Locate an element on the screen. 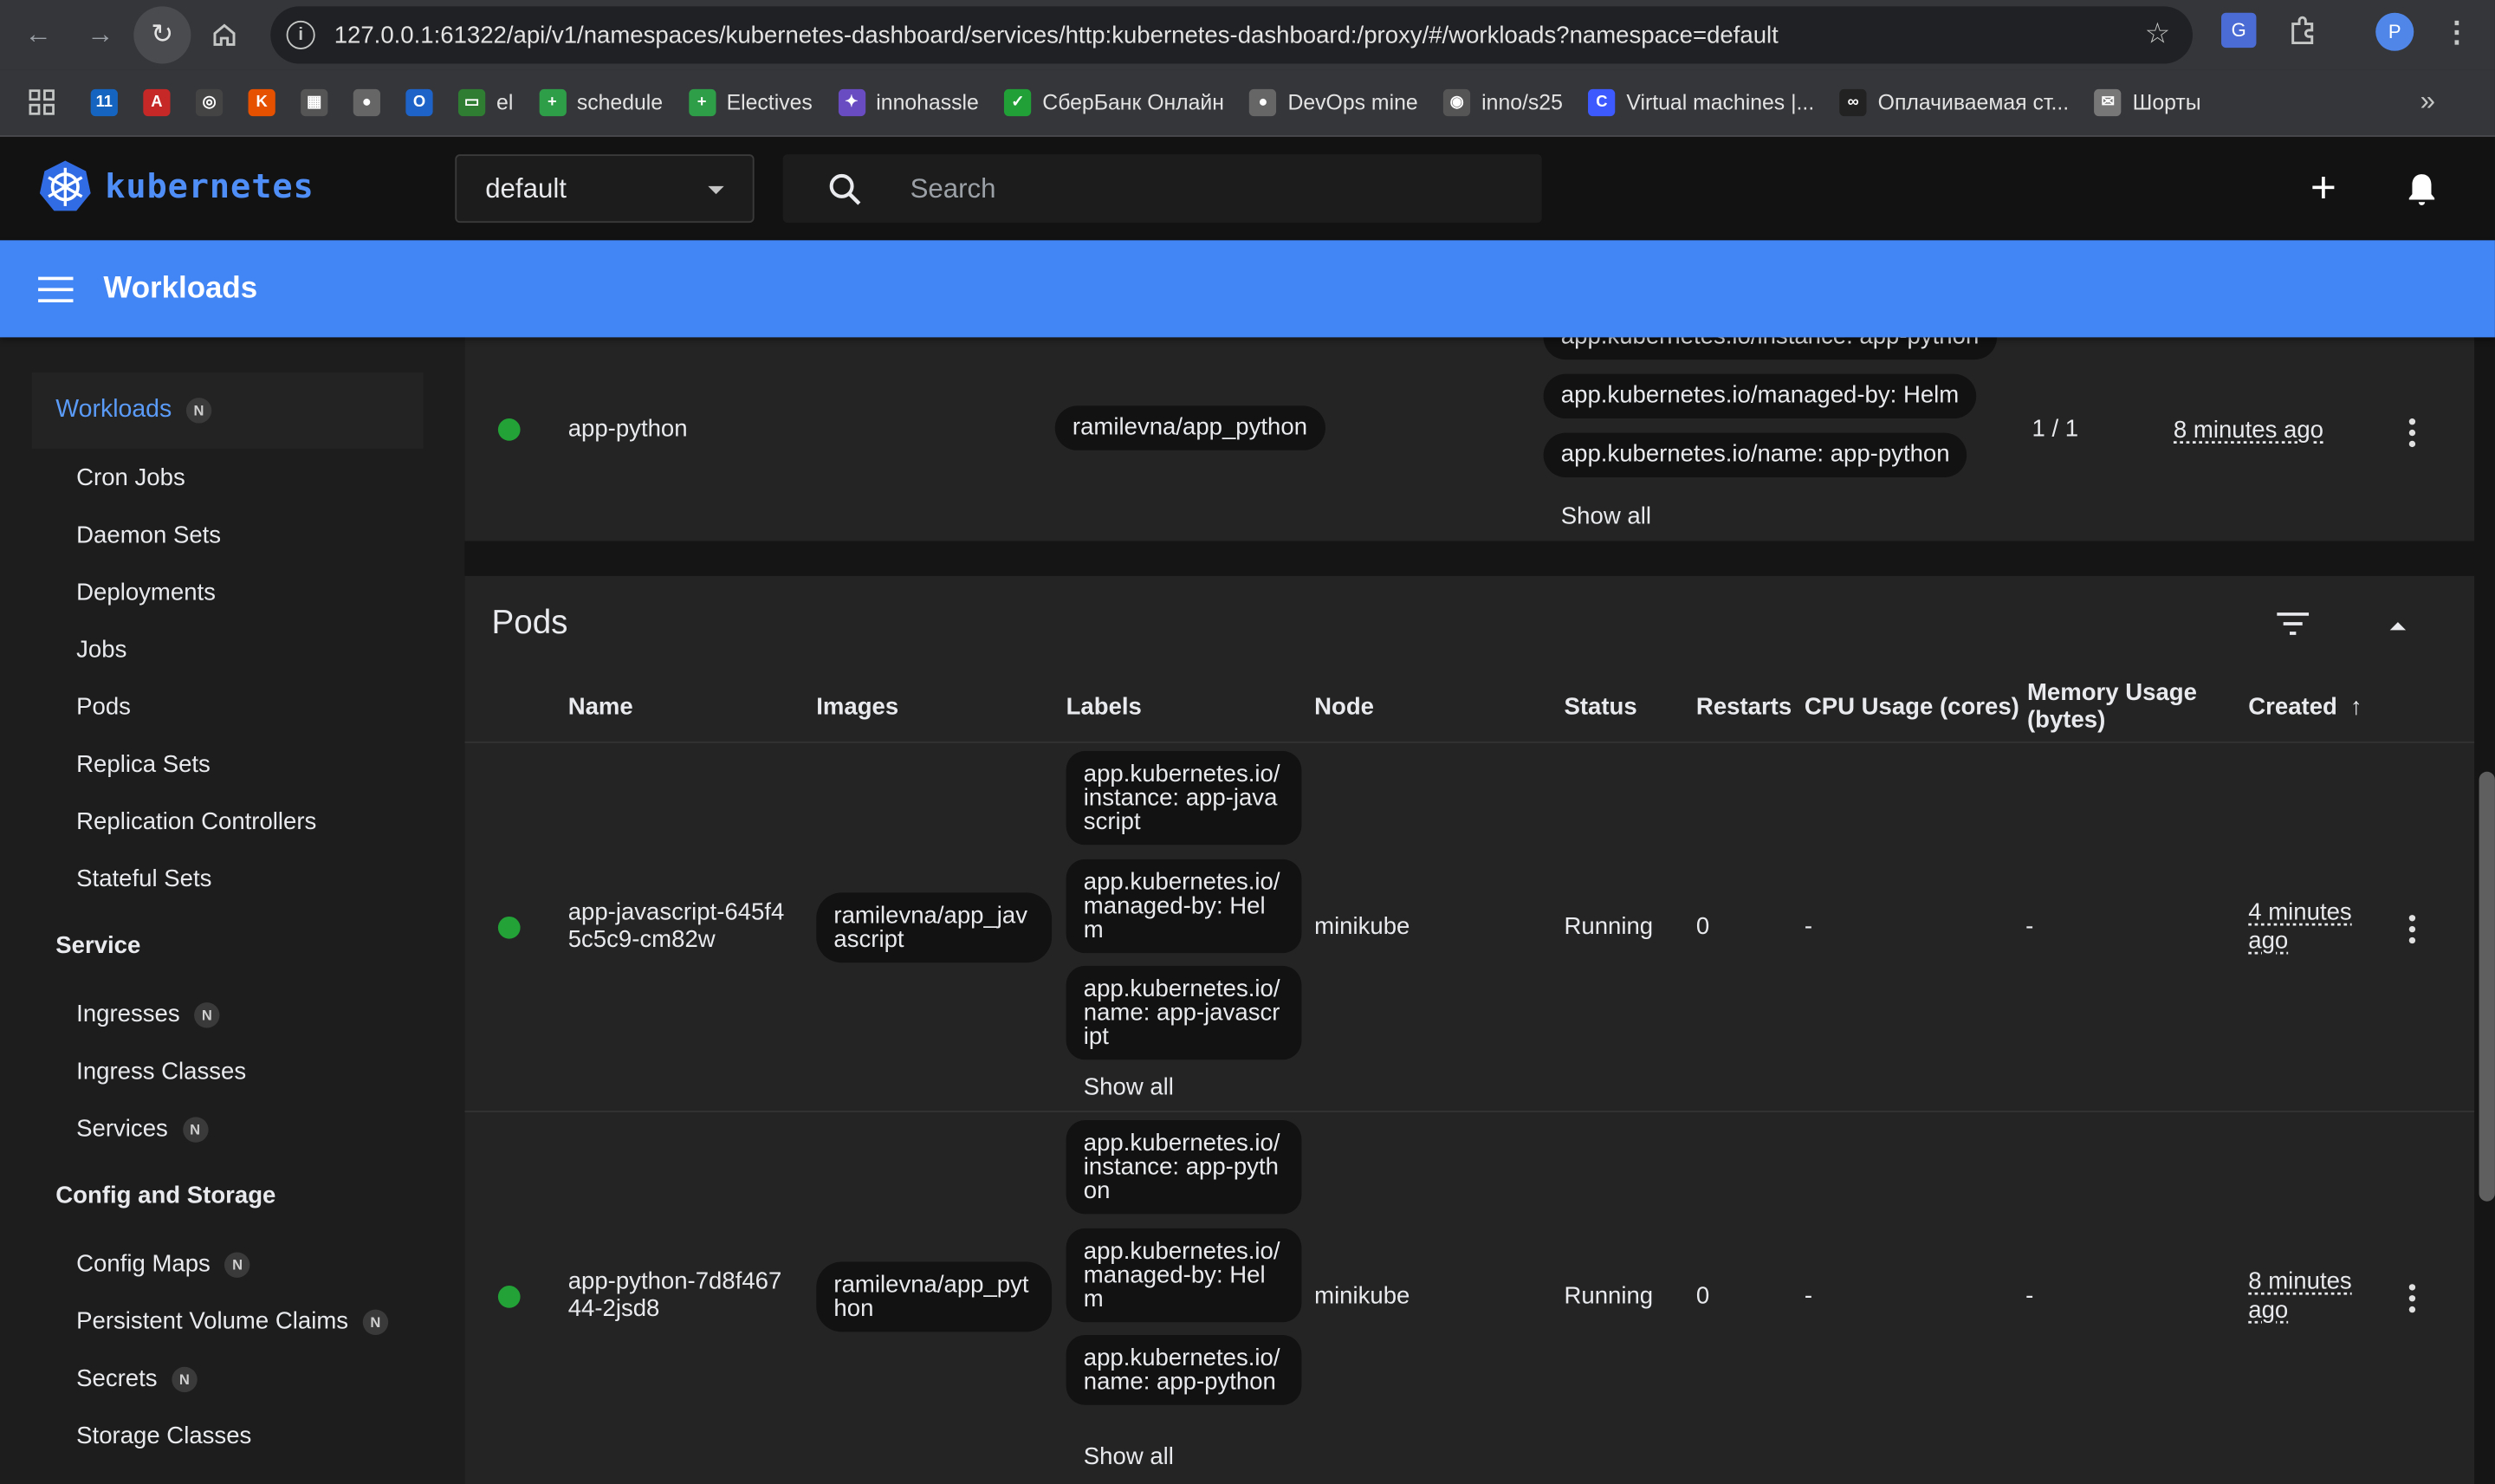 Image resolution: width=2495 pixels, height=1484 pixels. bookmark-item: ● is located at coordinates (366, 102).